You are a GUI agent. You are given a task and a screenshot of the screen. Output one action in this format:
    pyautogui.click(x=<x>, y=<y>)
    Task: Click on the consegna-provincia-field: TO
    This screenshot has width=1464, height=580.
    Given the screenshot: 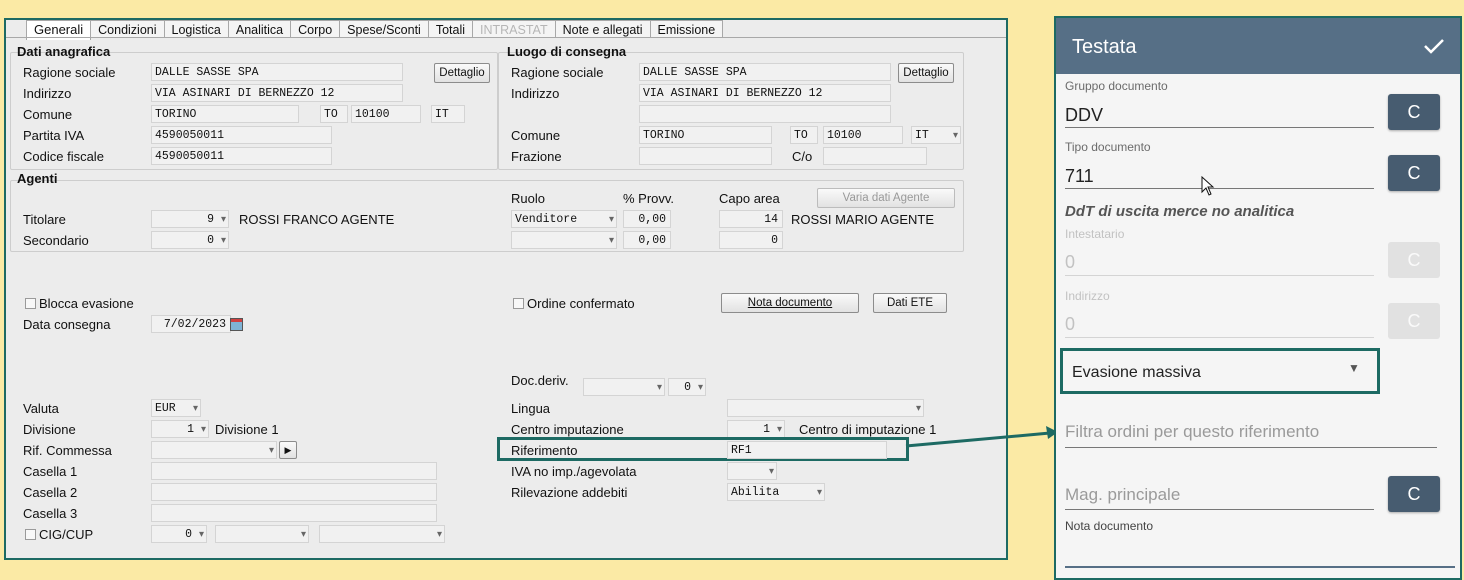 What is the action you would take?
    pyautogui.click(x=804, y=135)
    